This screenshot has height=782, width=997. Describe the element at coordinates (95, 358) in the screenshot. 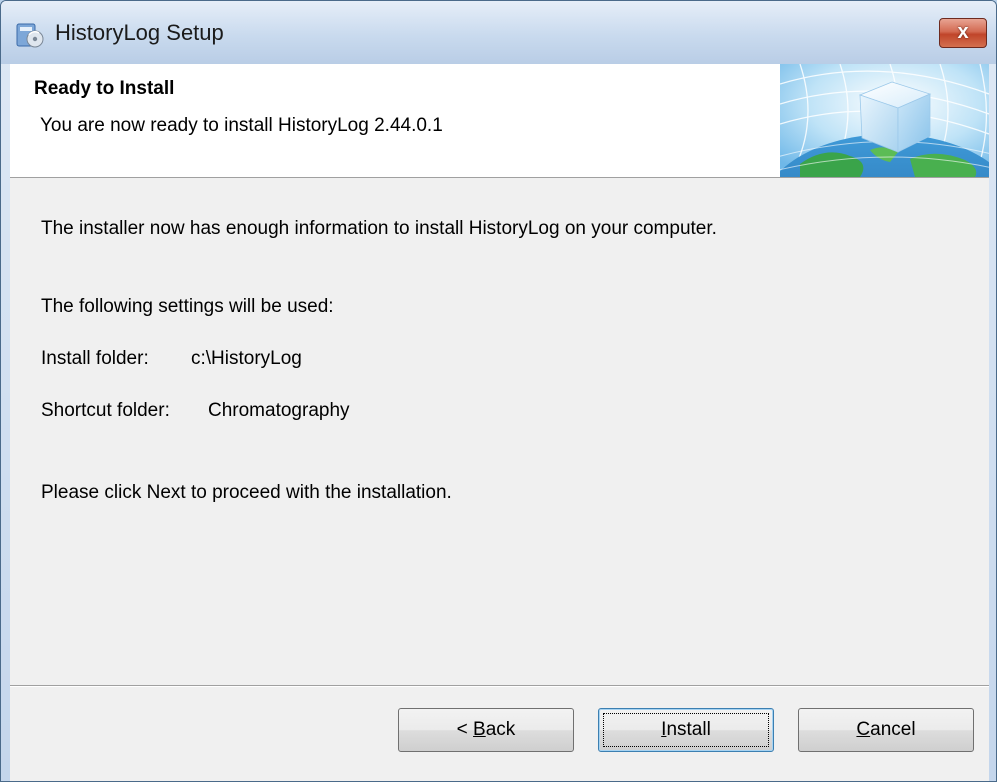

I see `install-folder-label: Install folder:` at that location.